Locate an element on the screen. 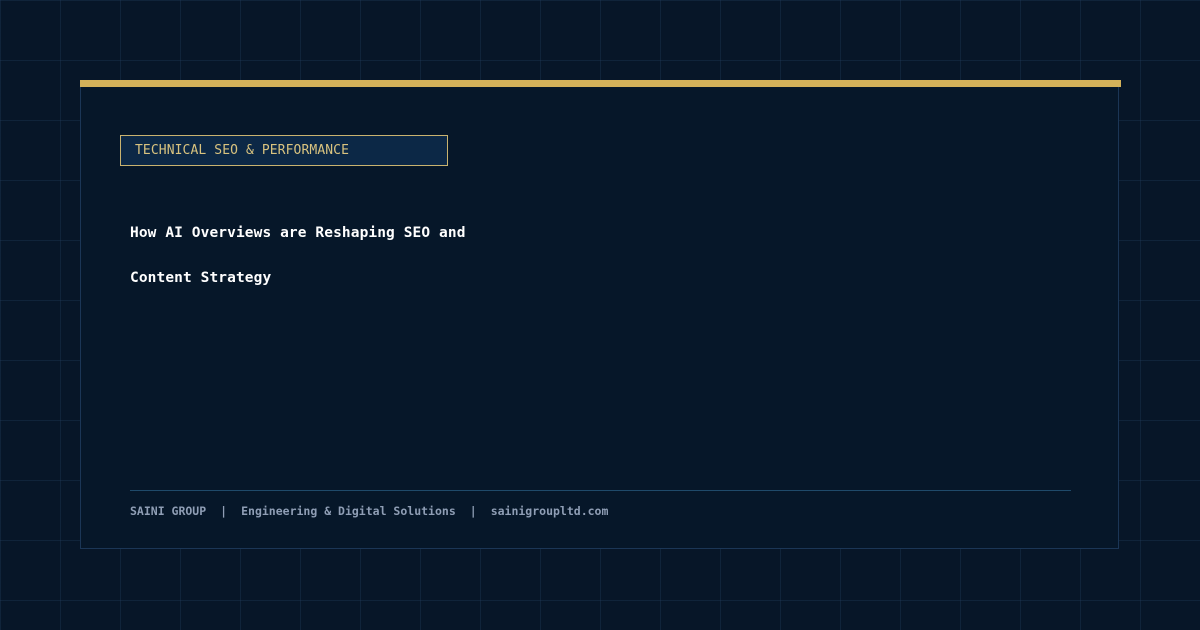 This screenshot has width=1200, height=630. article-title-line-2: Content Strategy is located at coordinates (201, 278).